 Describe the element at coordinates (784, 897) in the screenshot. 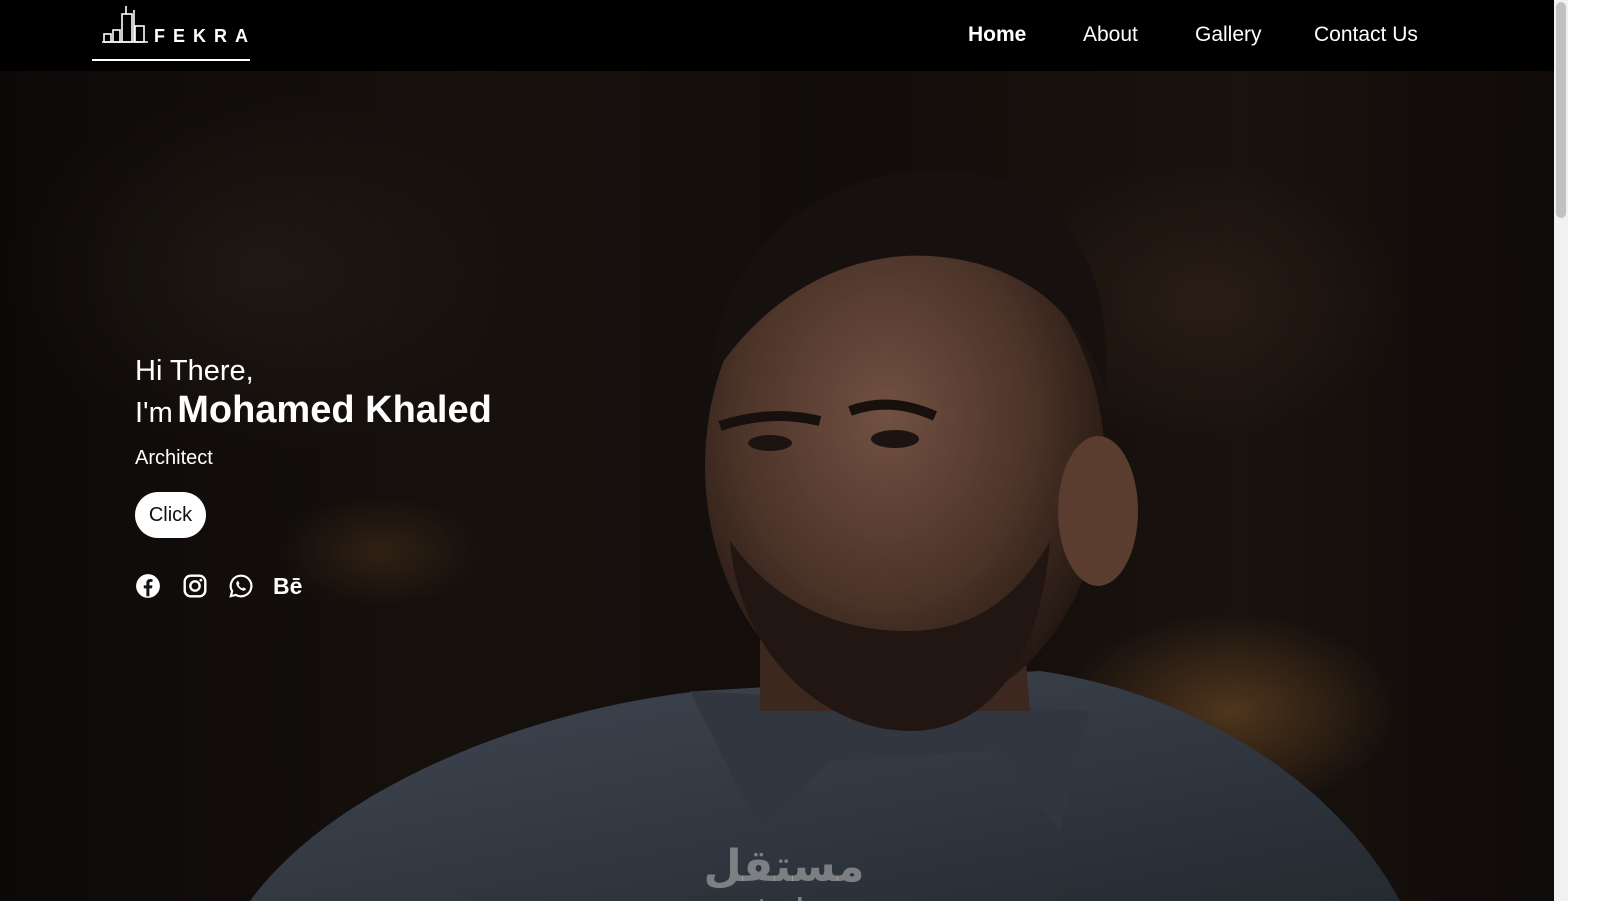

I see `watermark-latin: mostaql.com` at that location.